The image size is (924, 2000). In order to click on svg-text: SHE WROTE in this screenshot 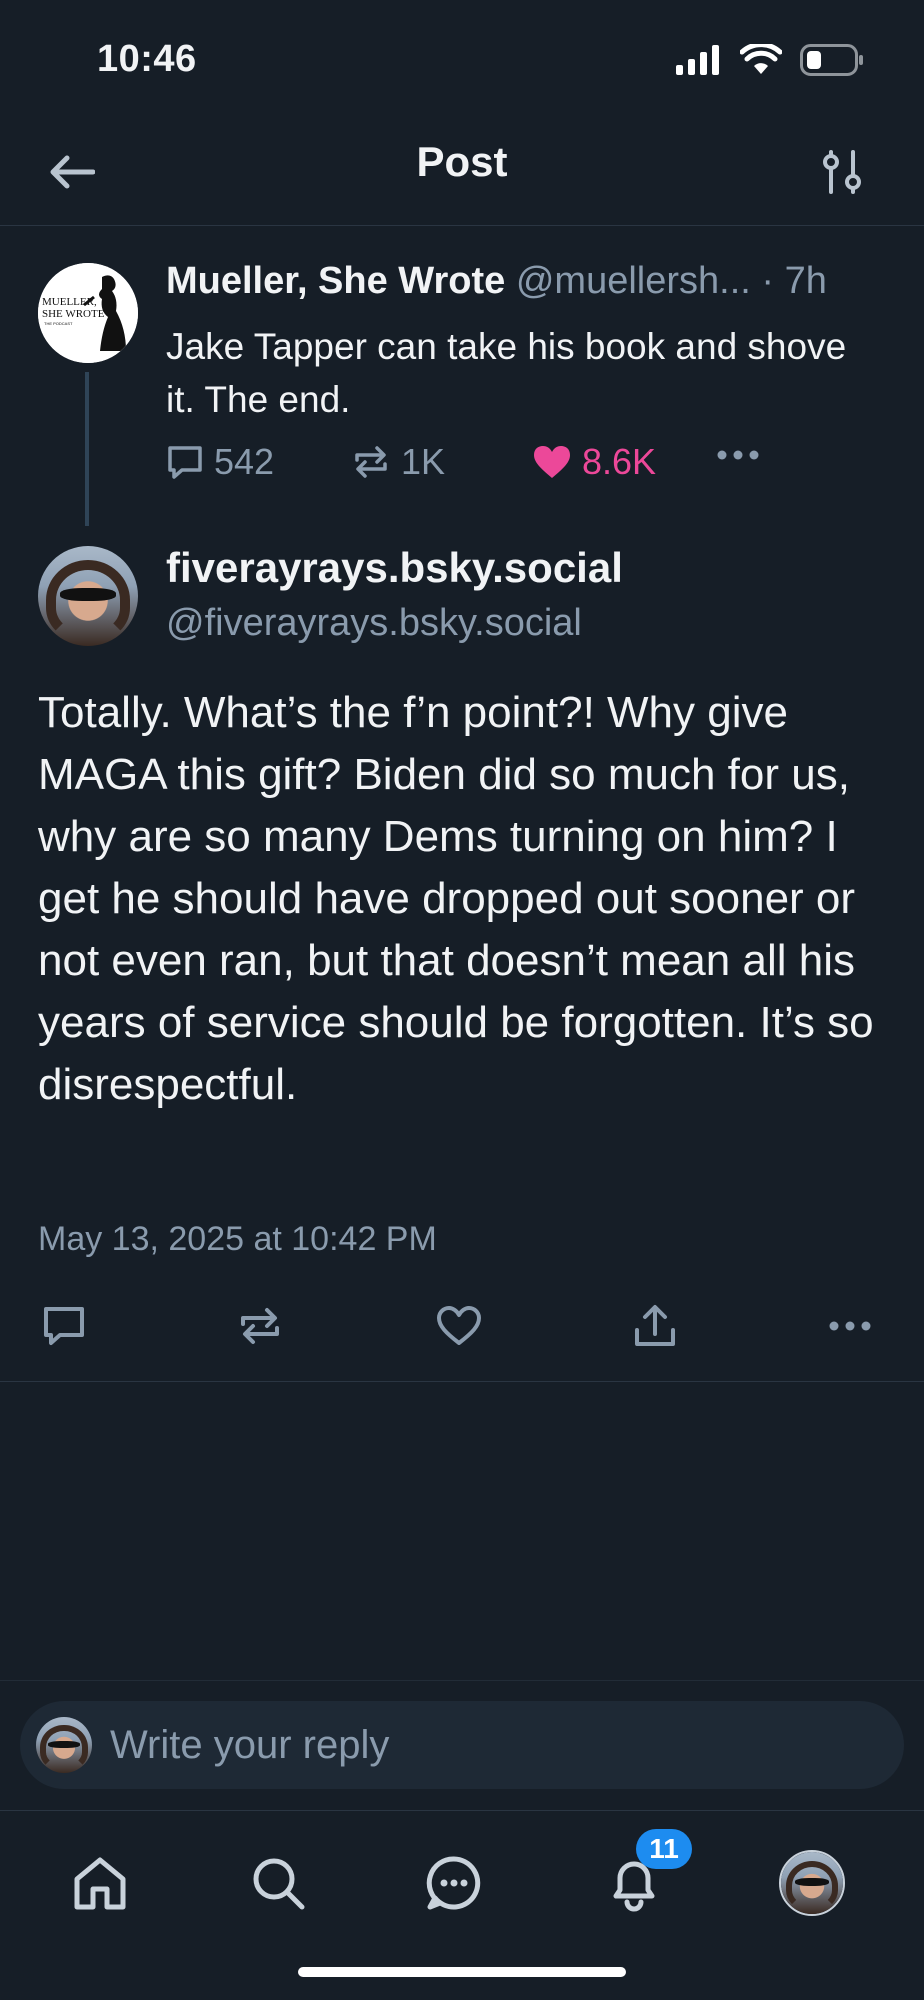, I will do `click(73, 314)`.